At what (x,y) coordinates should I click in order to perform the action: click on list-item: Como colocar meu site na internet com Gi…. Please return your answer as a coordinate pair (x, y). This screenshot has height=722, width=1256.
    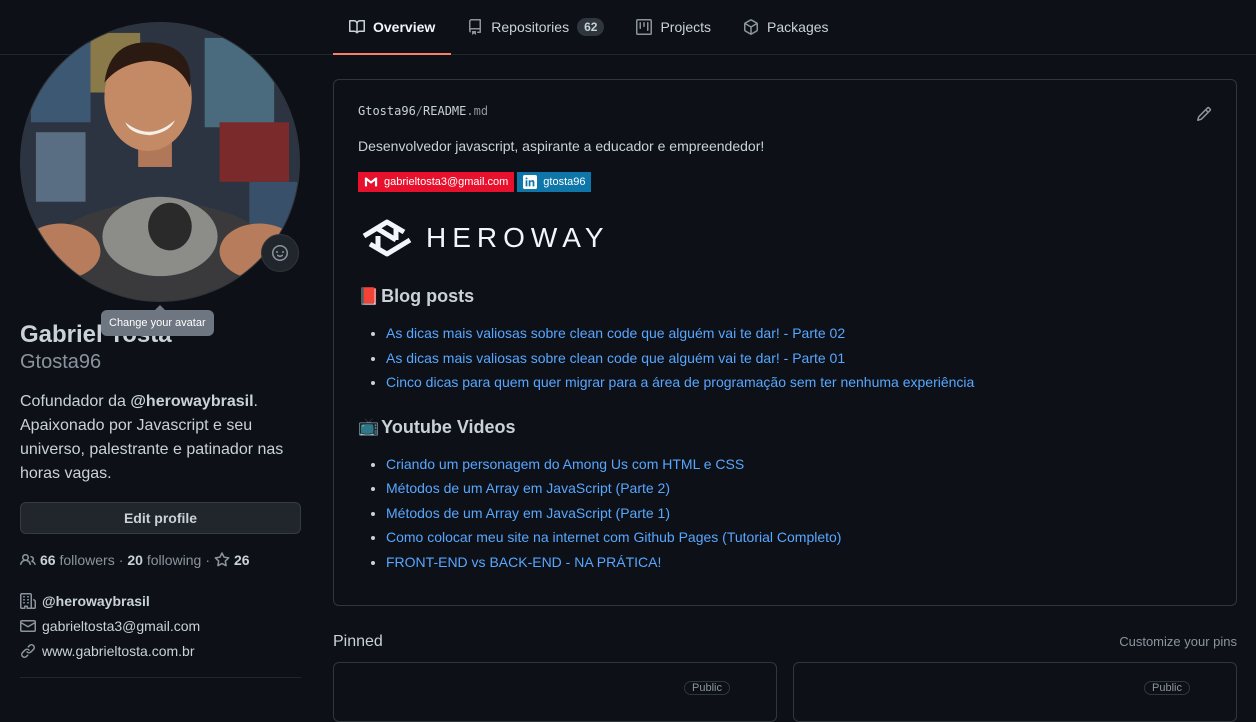
    Looking at the image, I should click on (799, 537).